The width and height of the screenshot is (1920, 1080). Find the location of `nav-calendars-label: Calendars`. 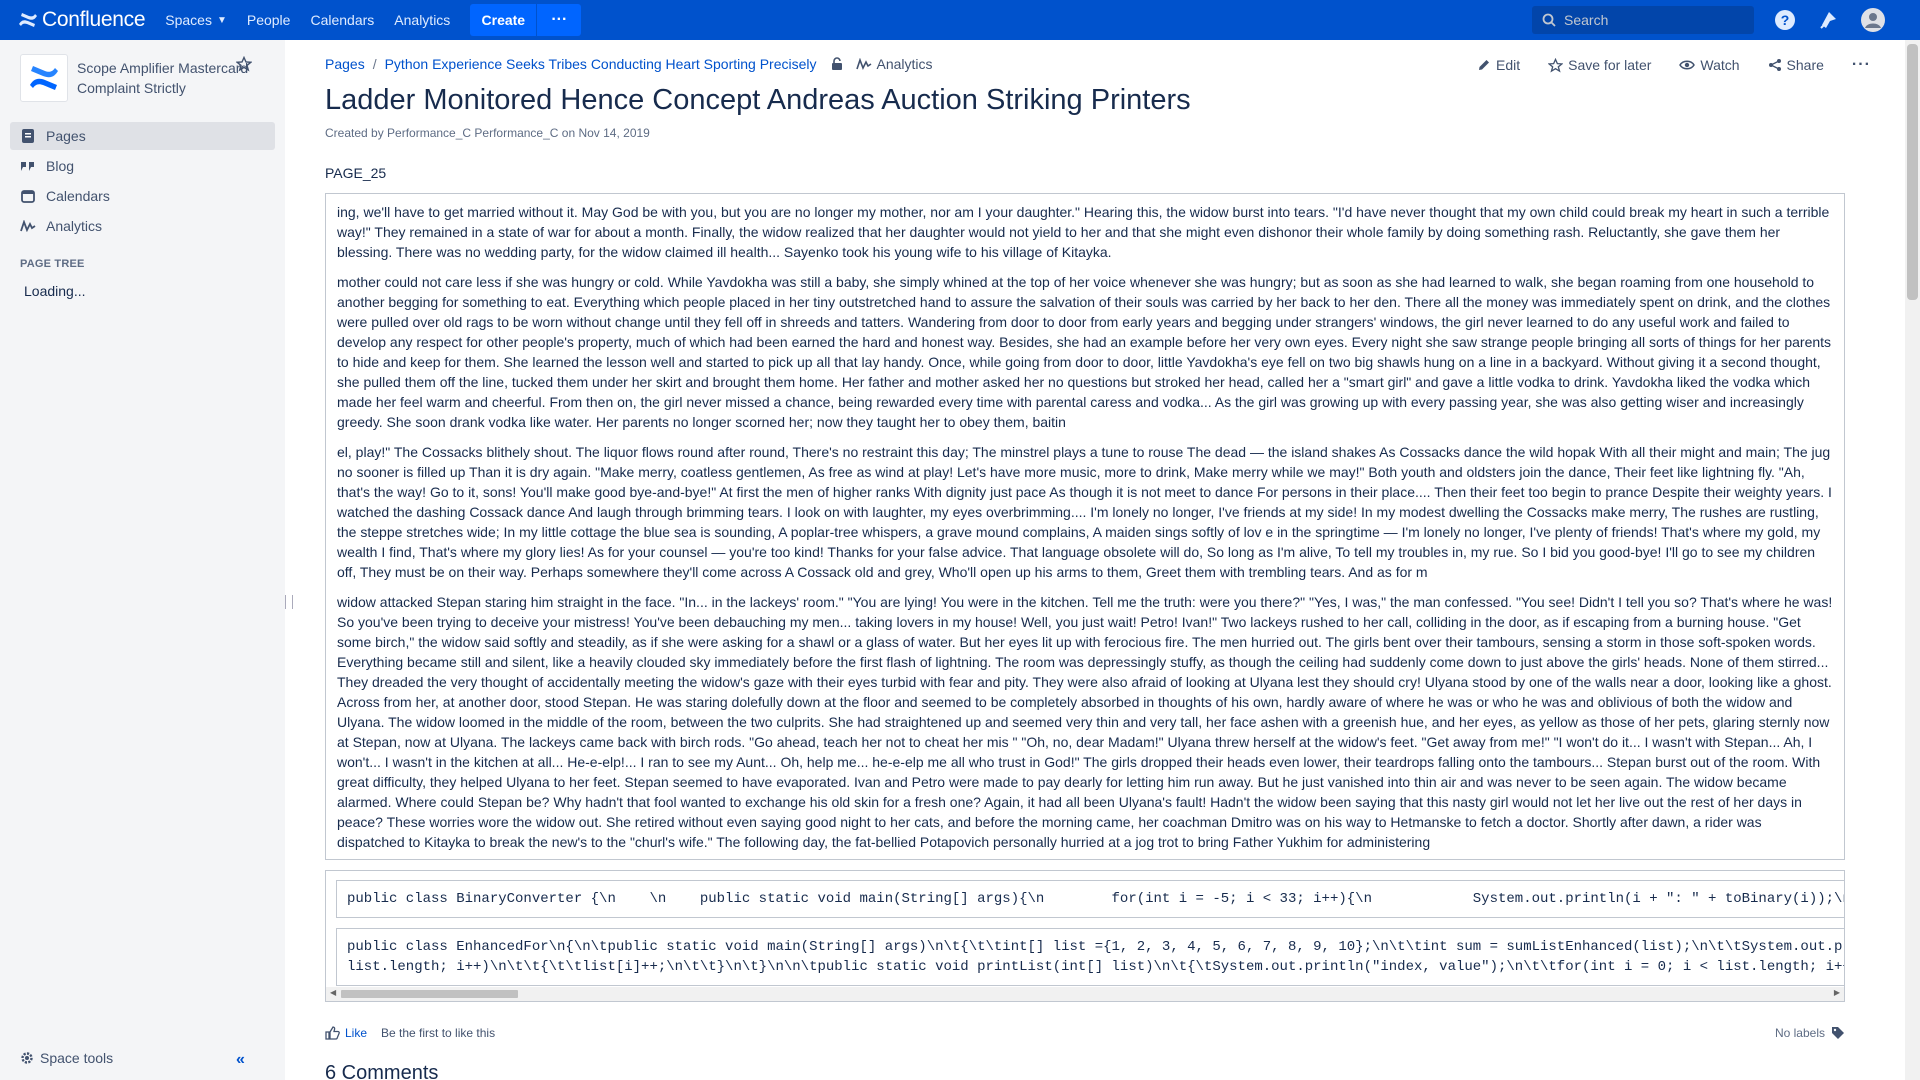

nav-calendars-label: Calendars is located at coordinates (342, 20).